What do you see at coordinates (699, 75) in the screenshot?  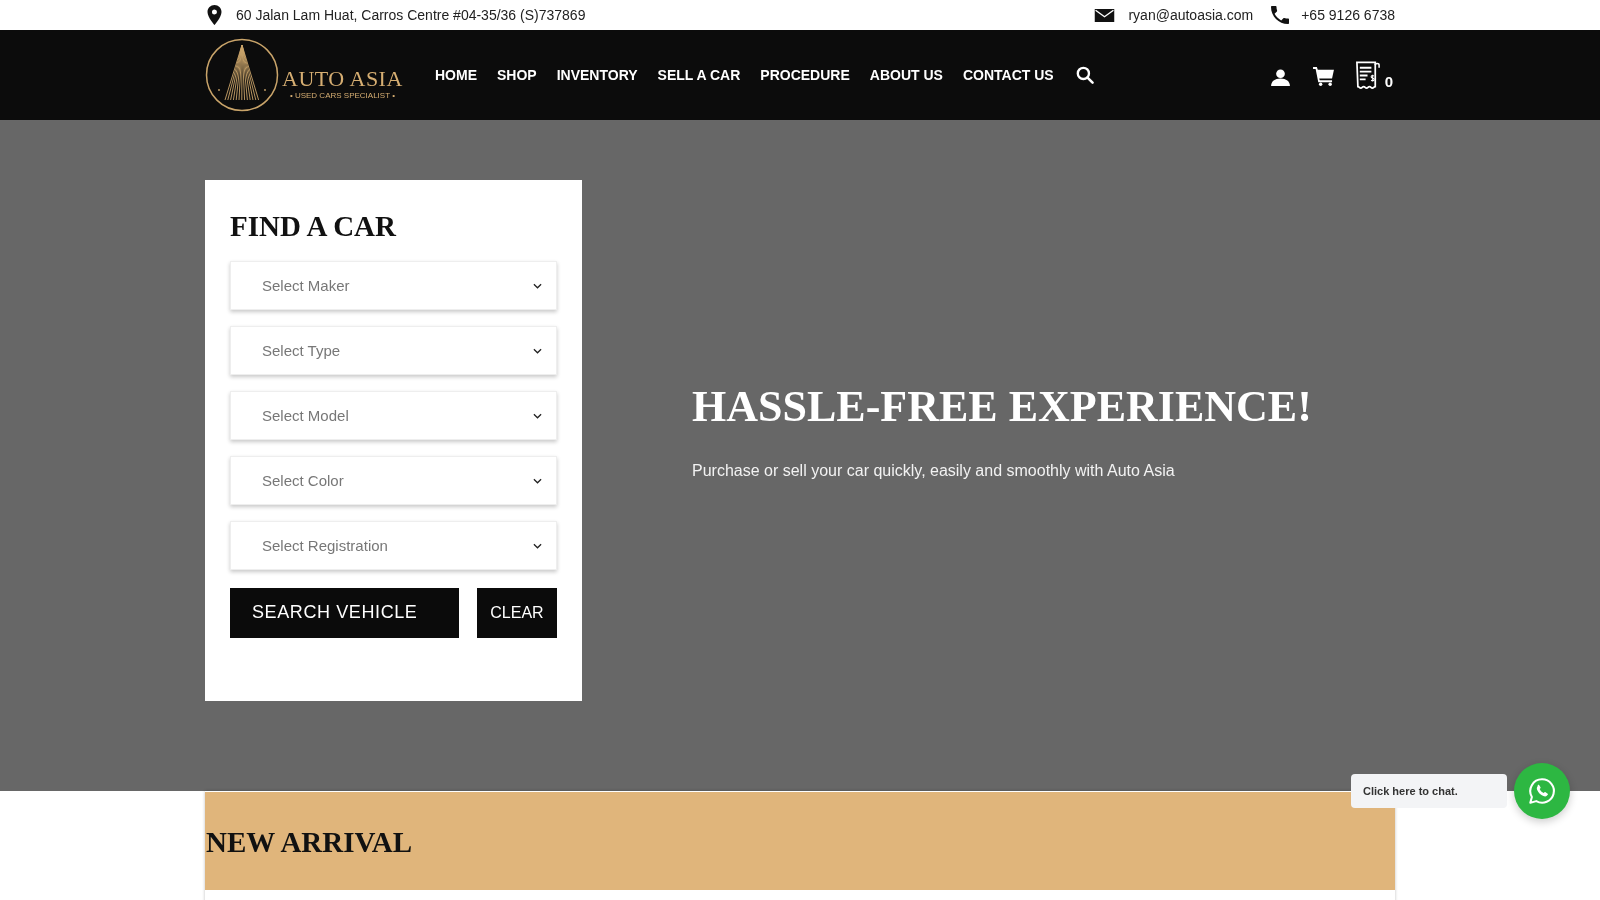 I see `nav-link: SELL A CAR` at bounding box center [699, 75].